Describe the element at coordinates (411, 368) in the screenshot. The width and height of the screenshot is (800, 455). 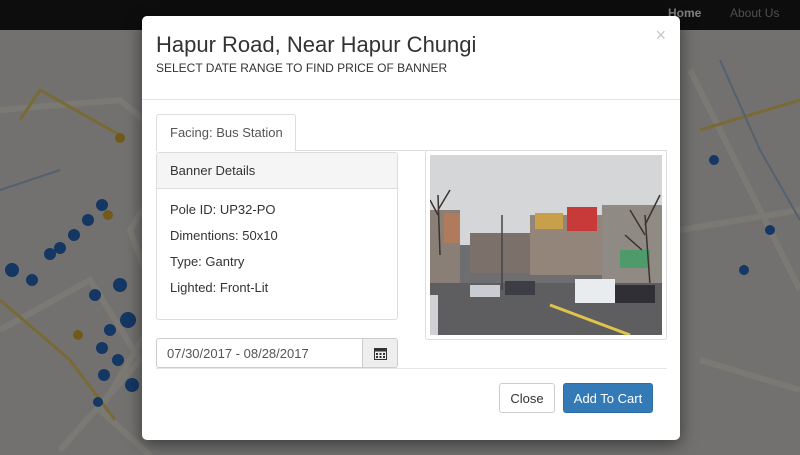
I see `modal-footer-divider` at that location.